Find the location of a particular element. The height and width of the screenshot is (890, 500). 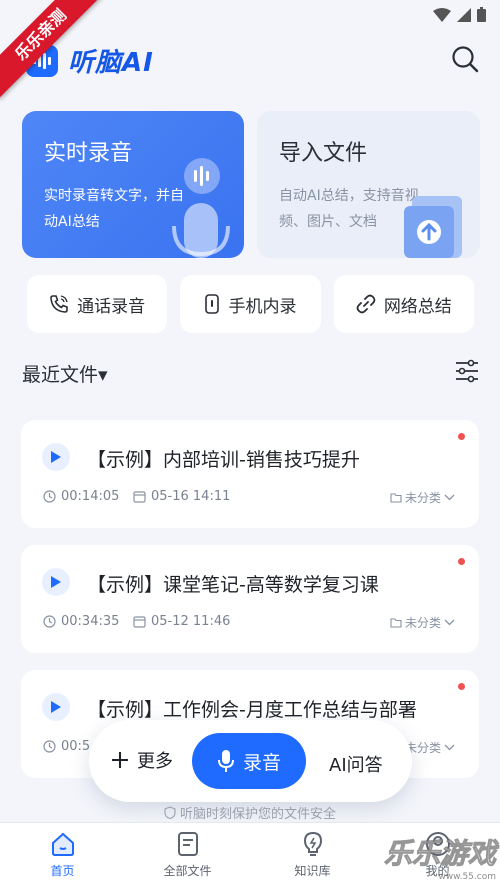

tab-all-files: 全部文件 is located at coordinates (187, 856).